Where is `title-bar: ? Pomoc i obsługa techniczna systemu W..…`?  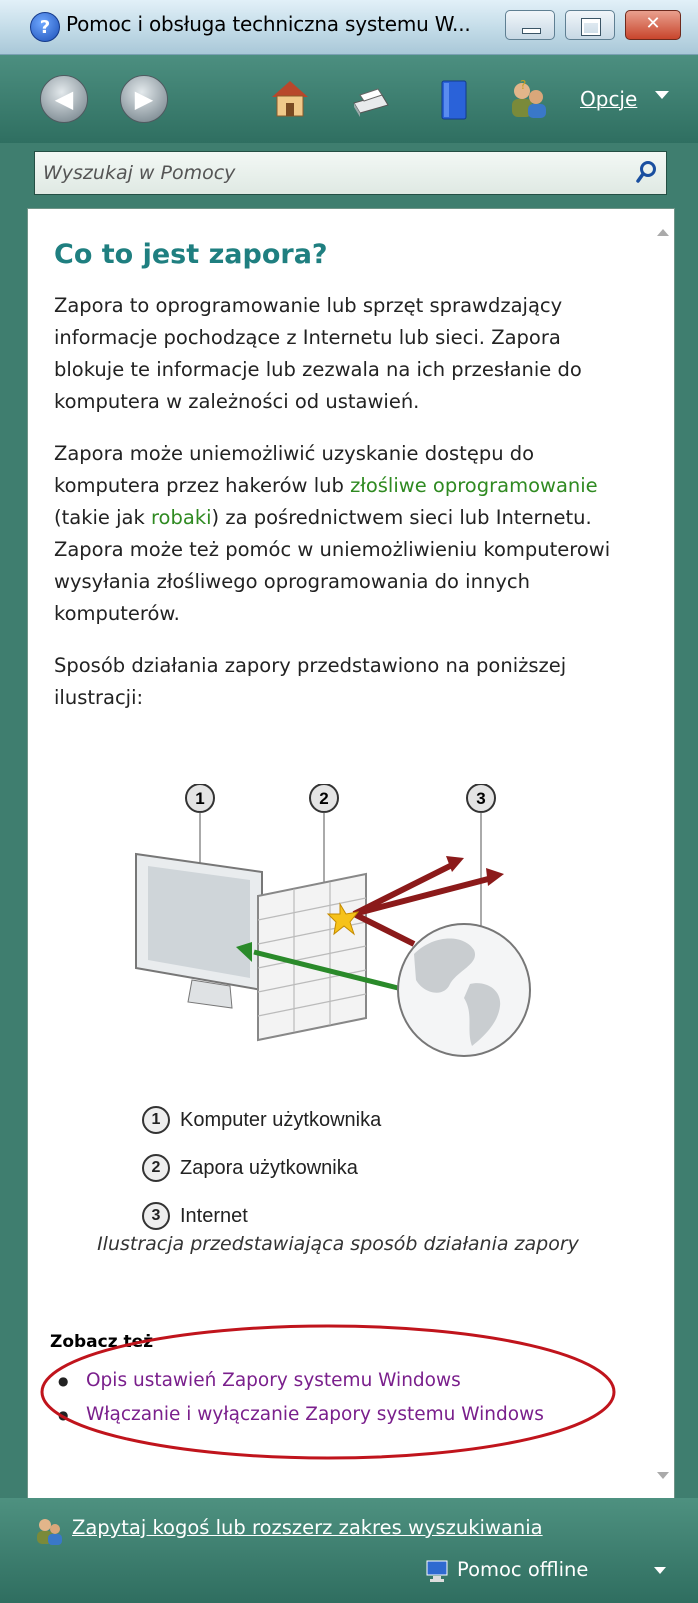
title-bar: ? Pomoc i obsługa techniczna systemu W..… is located at coordinates (349, 27).